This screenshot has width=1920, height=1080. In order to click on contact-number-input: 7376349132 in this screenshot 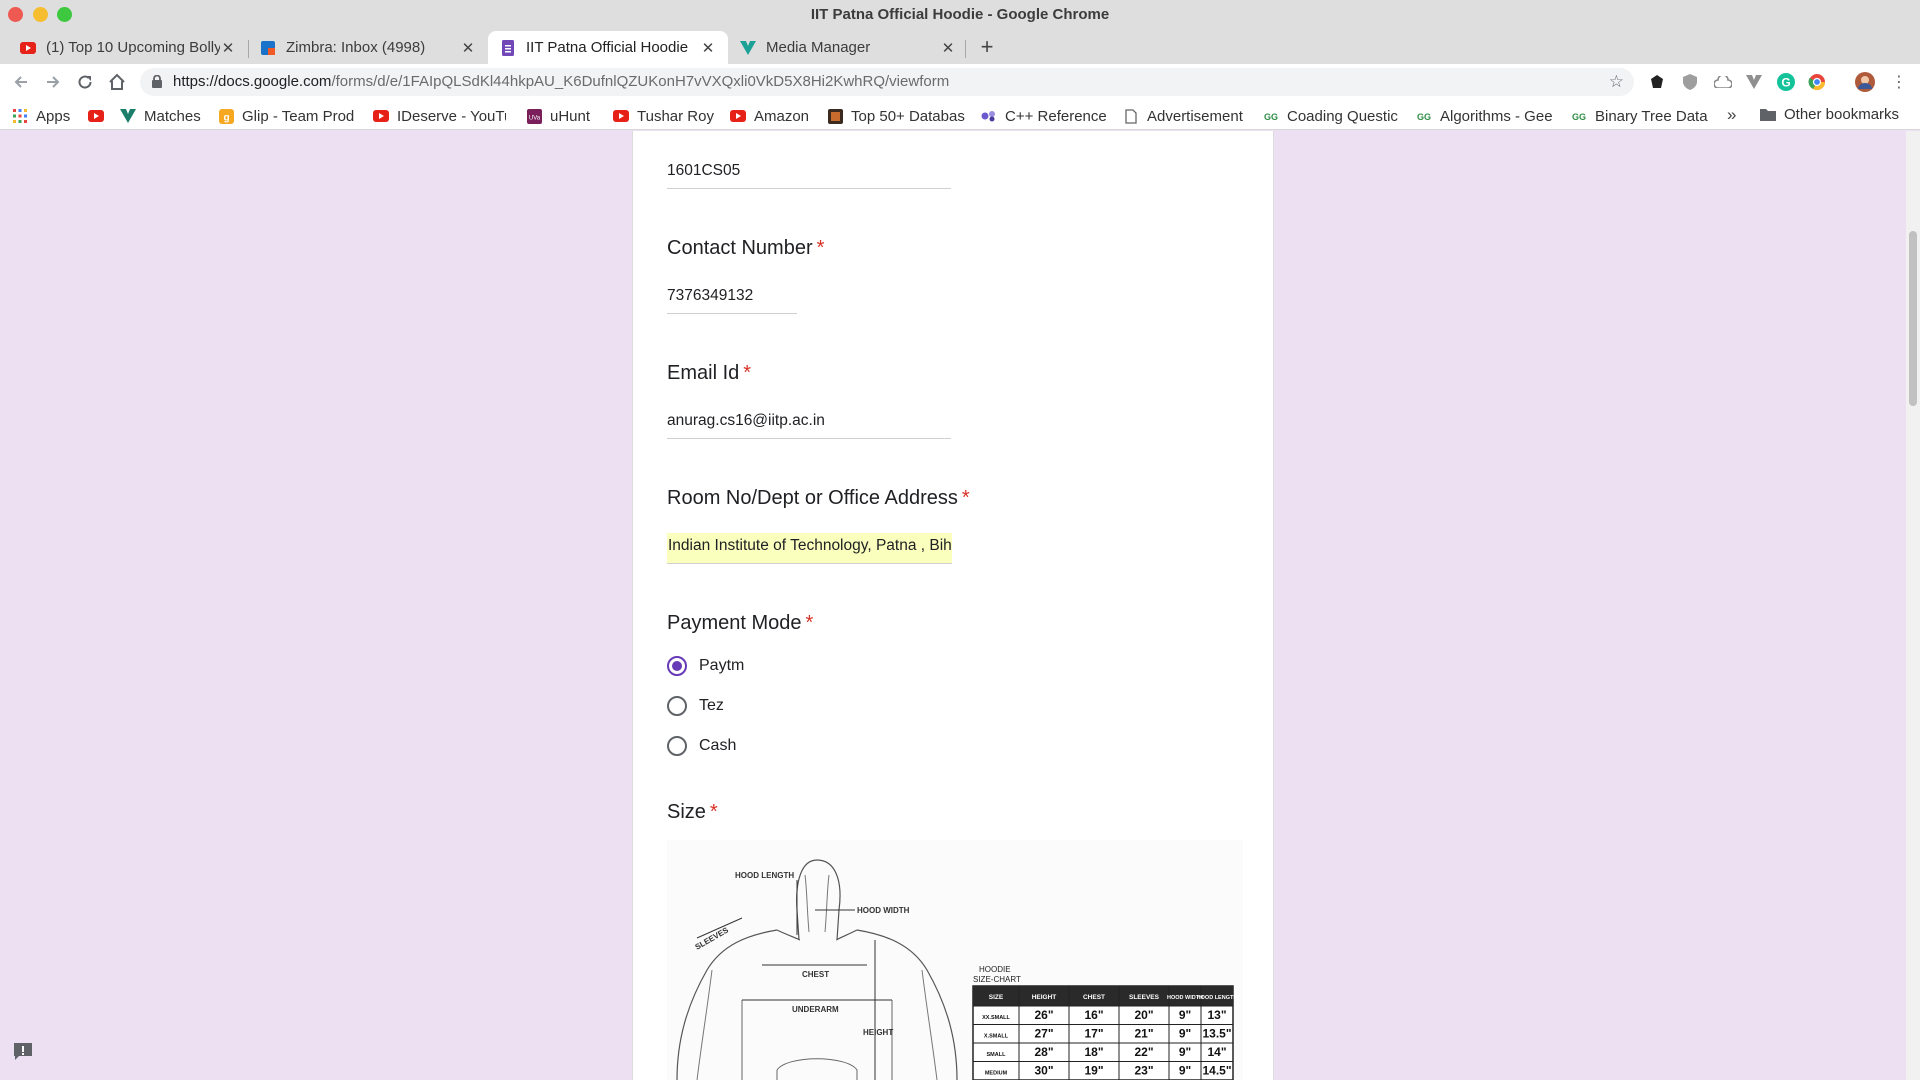, I will do `click(732, 300)`.